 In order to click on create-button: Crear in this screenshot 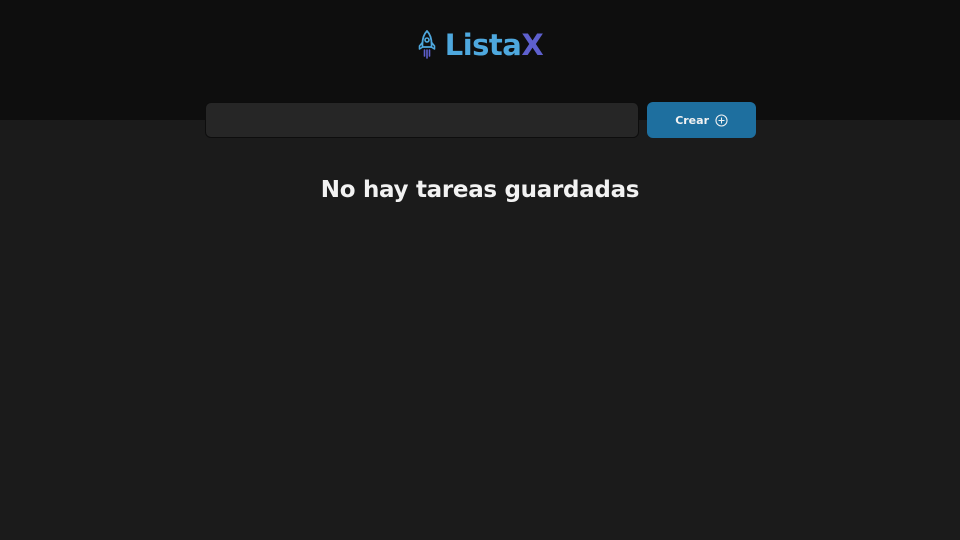, I will do `click(701, 120)`.